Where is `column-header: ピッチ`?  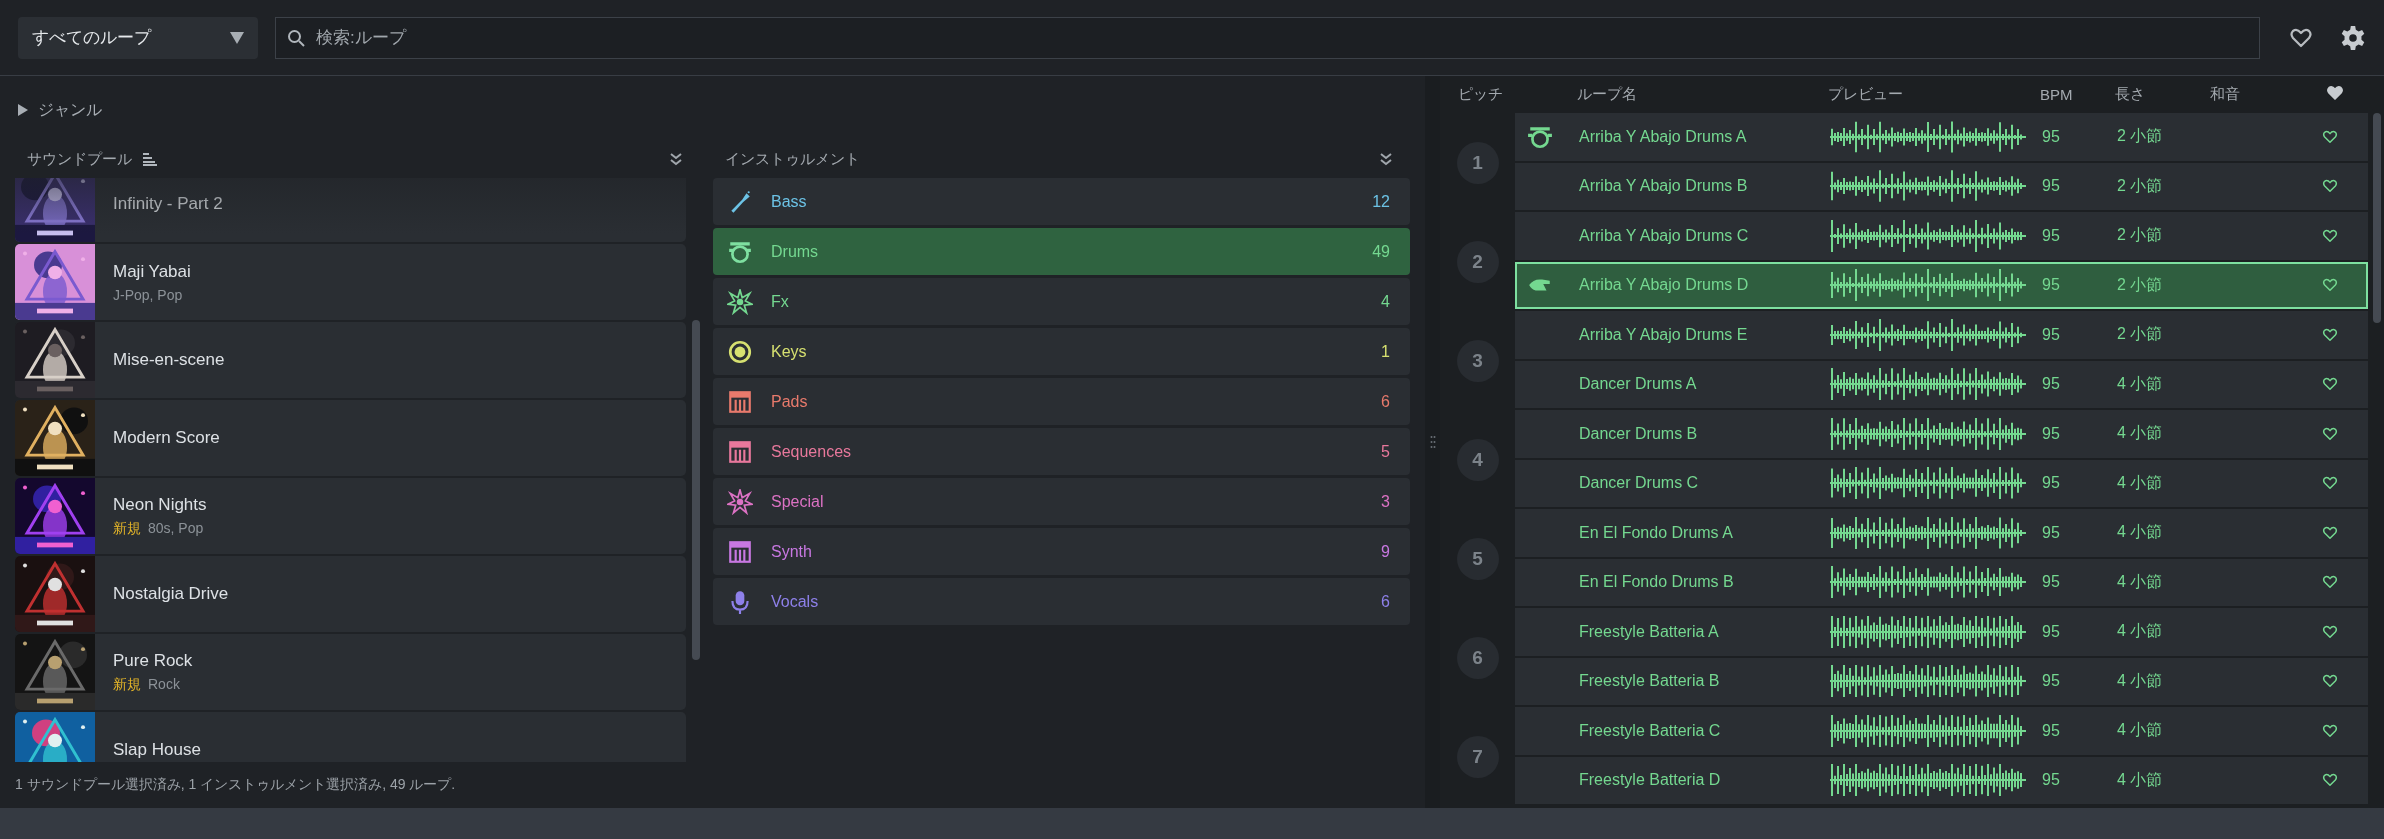 column-header: ピッチ is located at coordinates (1477, 94).